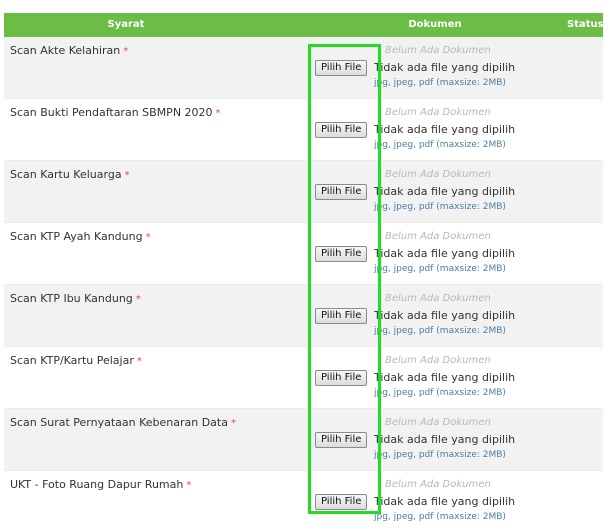 This screenshot has height=532, width=609. What do you see at coordinates (101, 484) in the screenshot?
I see `requirement-label: UKT - Foto Ruang Dapur Rumah *` at bounding box center [101, 484].